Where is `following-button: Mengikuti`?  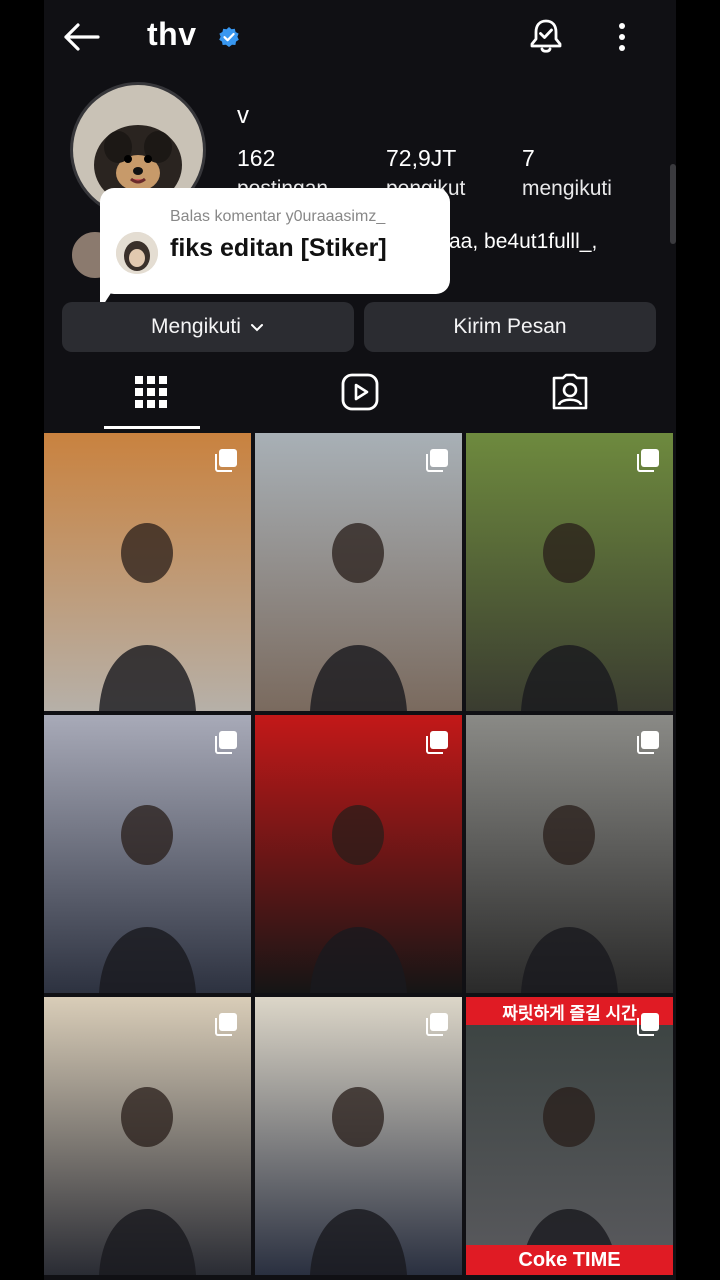
following-button: Mengikuti is located at coordinates (208, 327).